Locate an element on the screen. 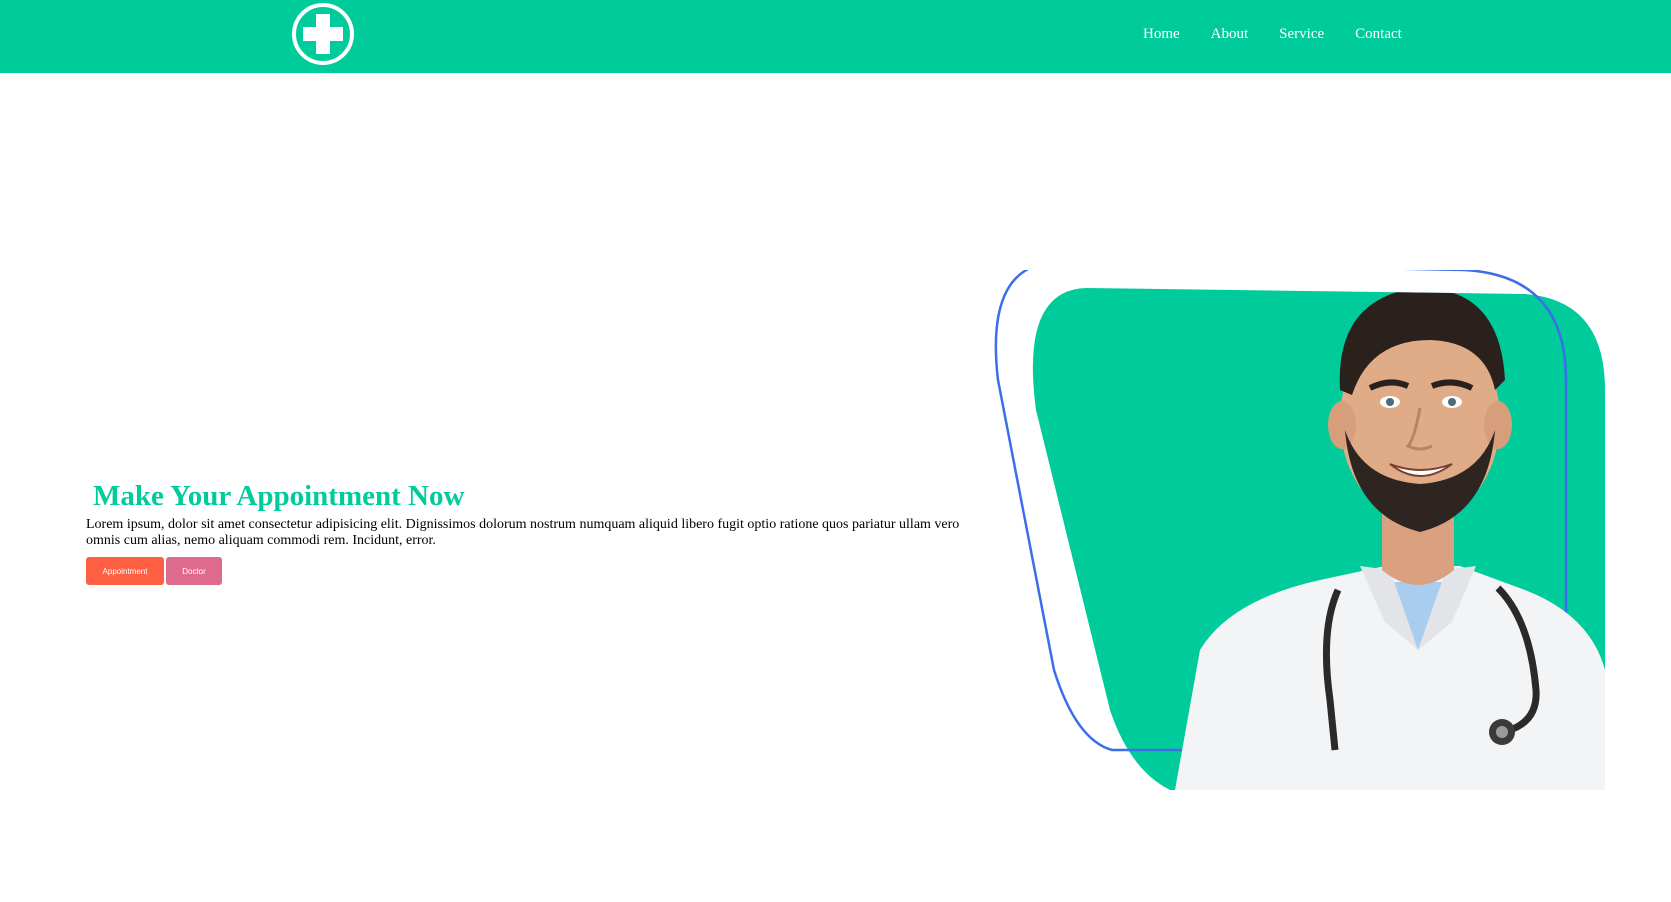  navbar: Home About Service Contact is located at coordinates (835, 36).